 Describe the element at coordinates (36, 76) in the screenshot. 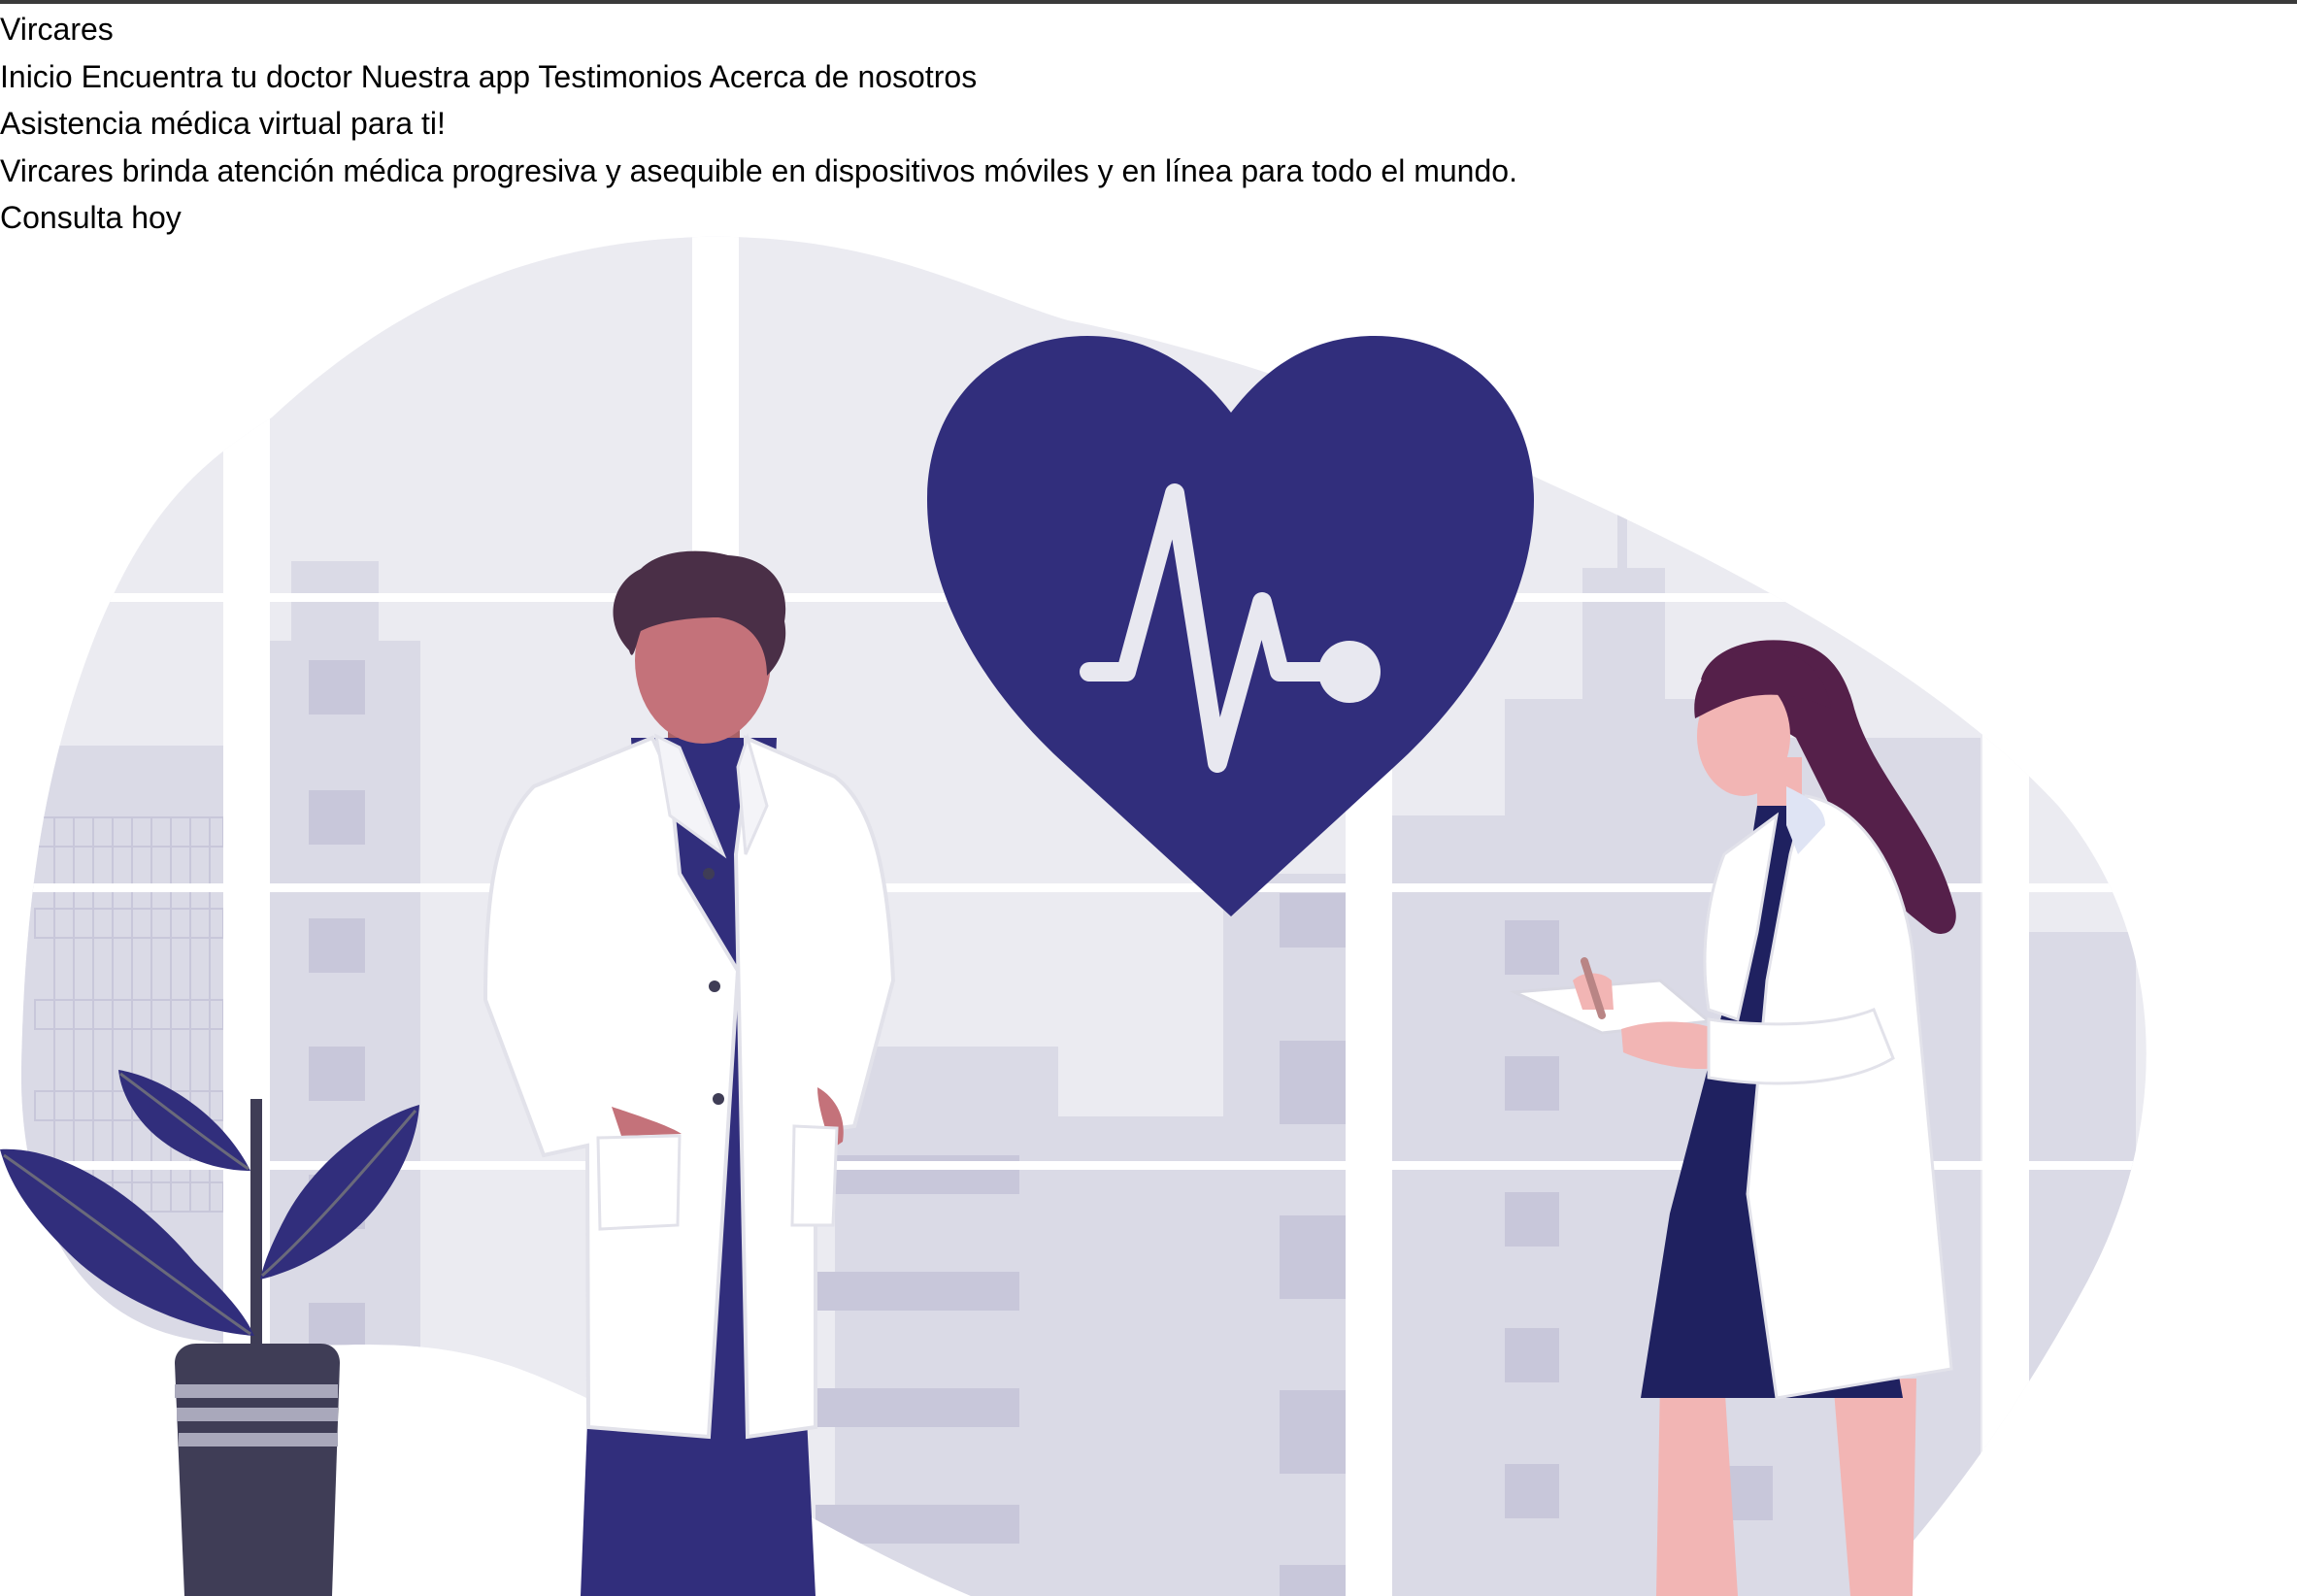

I see `nav-item-inicio: Inicio` at that location.